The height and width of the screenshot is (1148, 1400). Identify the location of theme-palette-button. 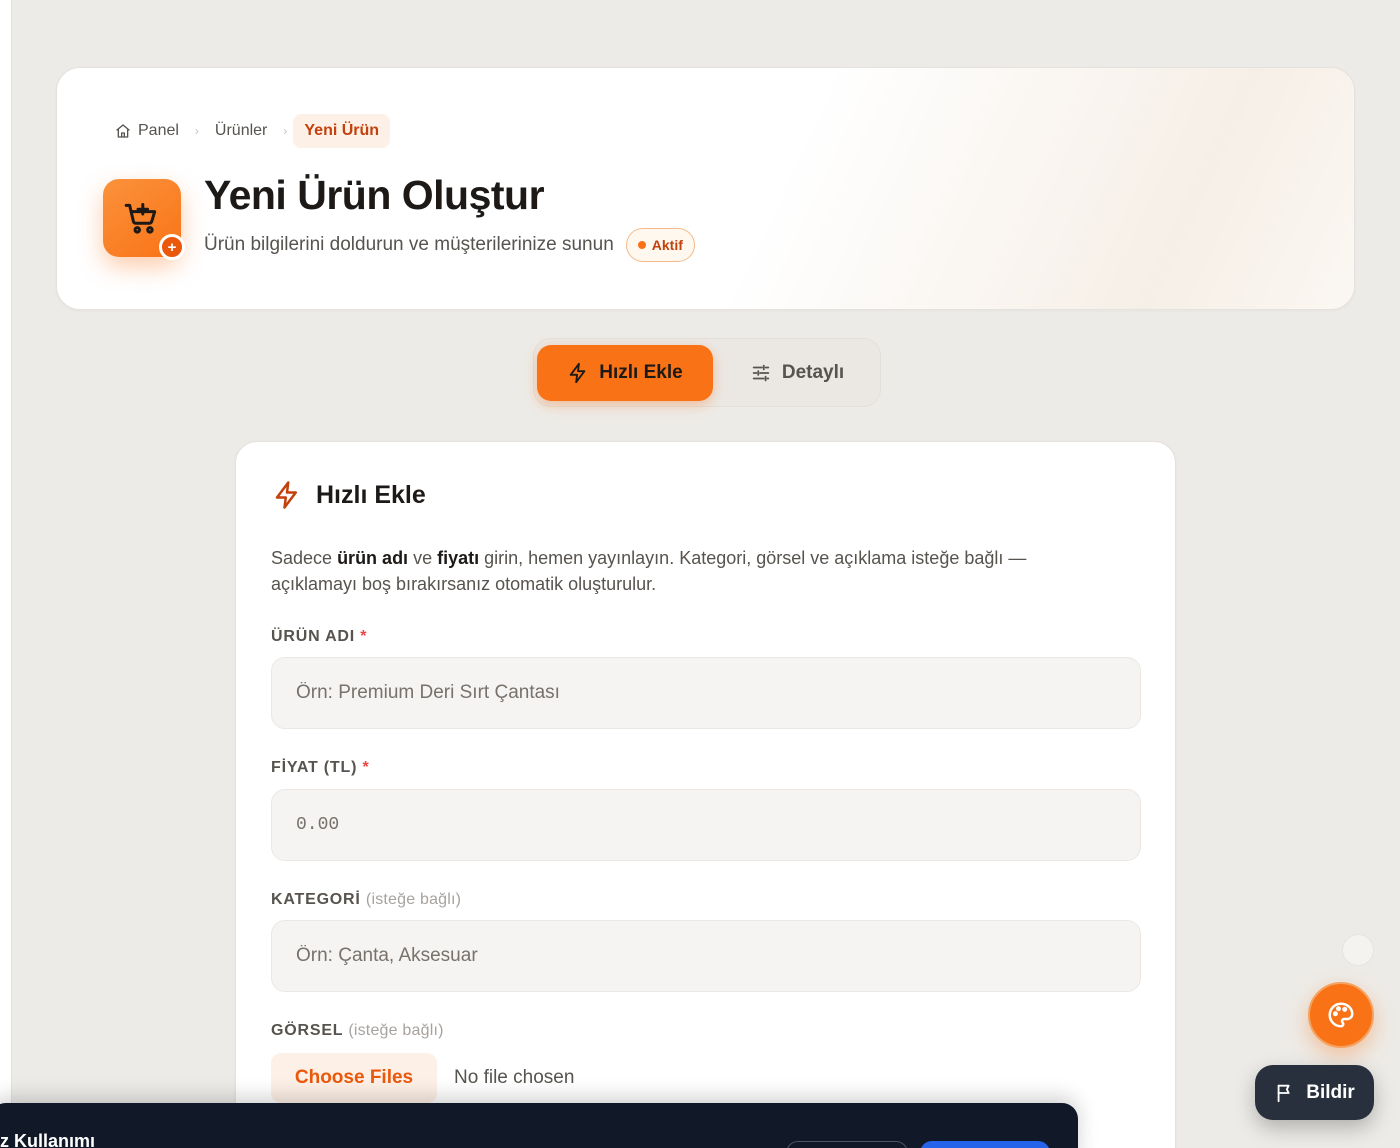
(1341, 1015).